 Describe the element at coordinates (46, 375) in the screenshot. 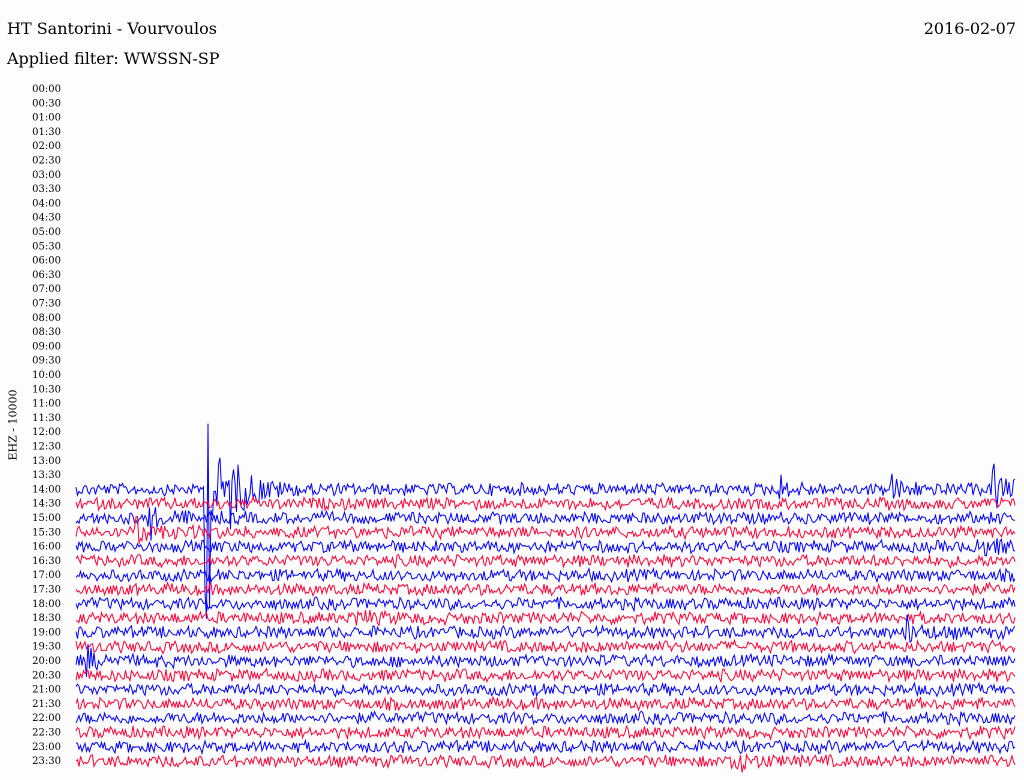

I see `time-tick-label: 10:00` at that location.